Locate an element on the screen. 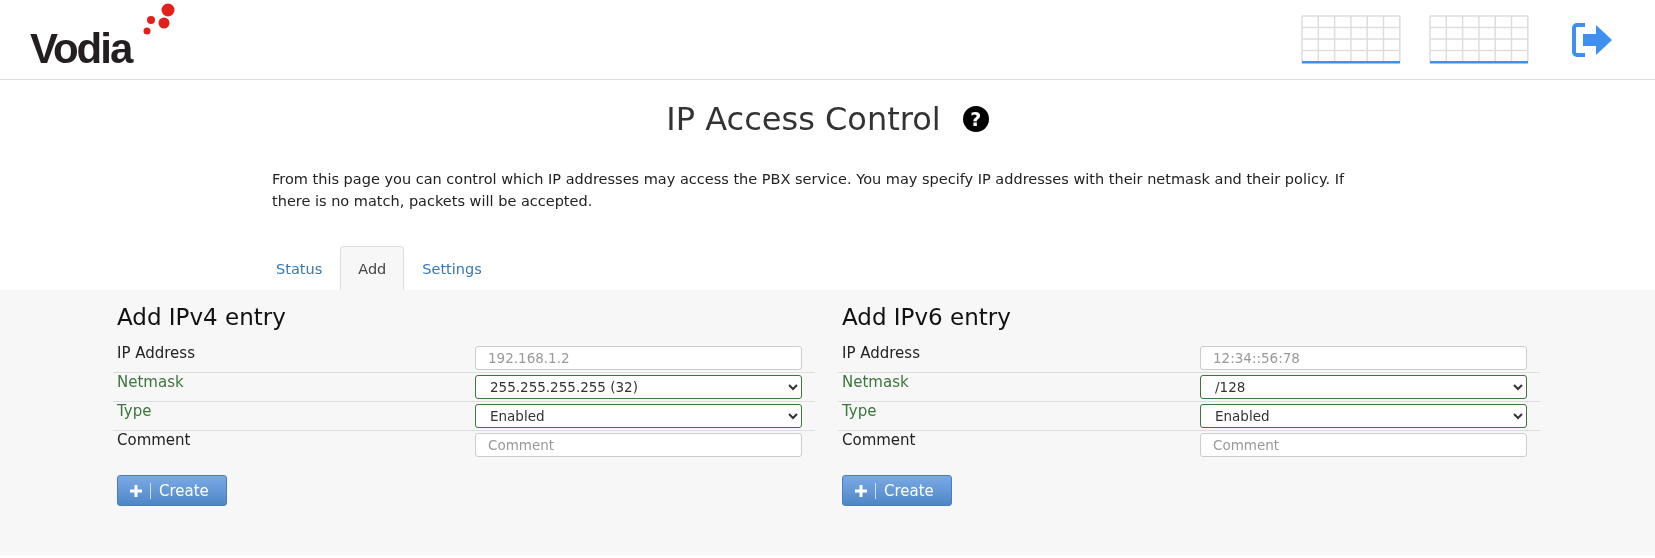  section-heading: Add IPv4 entry is located at coordinates (202, 318).